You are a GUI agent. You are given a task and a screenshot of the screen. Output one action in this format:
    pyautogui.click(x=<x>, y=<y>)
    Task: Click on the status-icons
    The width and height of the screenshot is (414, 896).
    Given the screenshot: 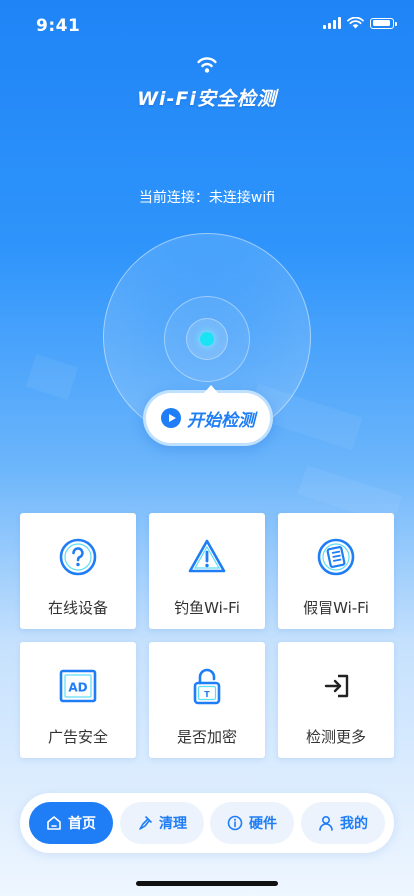 What is the action you would take?
    pyautogui.click(x=360, y=23)
    